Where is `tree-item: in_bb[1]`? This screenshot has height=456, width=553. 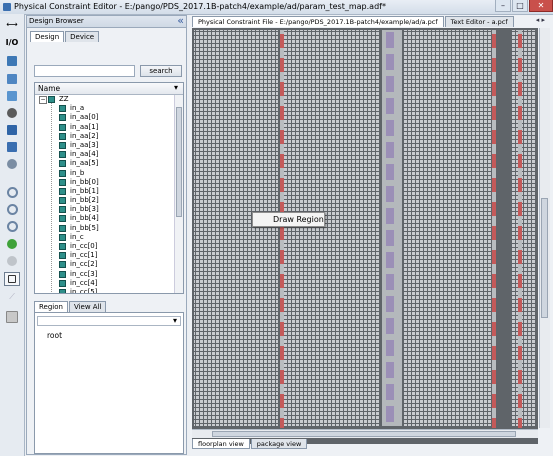
tree-item: in_bb[1] is located at coordinates (105, 191).